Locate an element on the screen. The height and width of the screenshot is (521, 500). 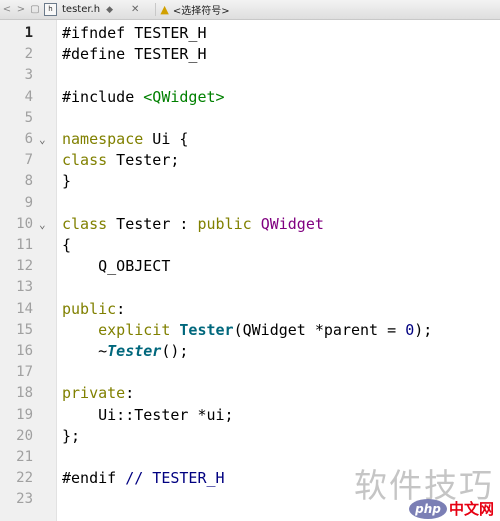
code-line: 7 class Tester; is located at coordinates (250, 160).